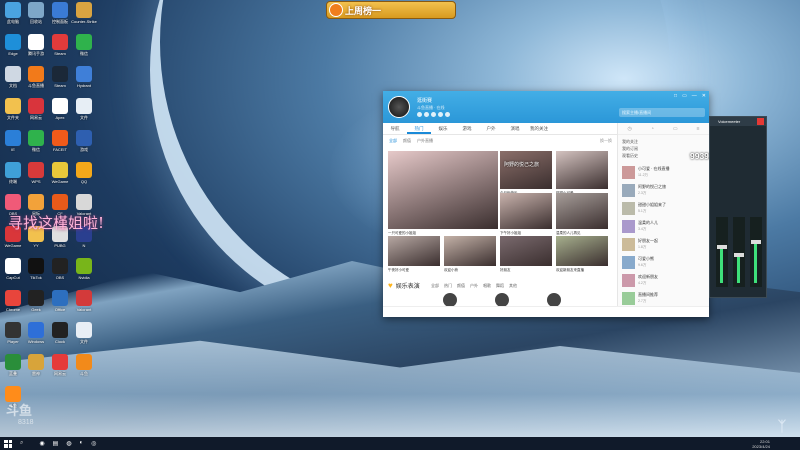 The image size is (800, 450). I want to click on clock-icon: ◷, so click(629, 129).